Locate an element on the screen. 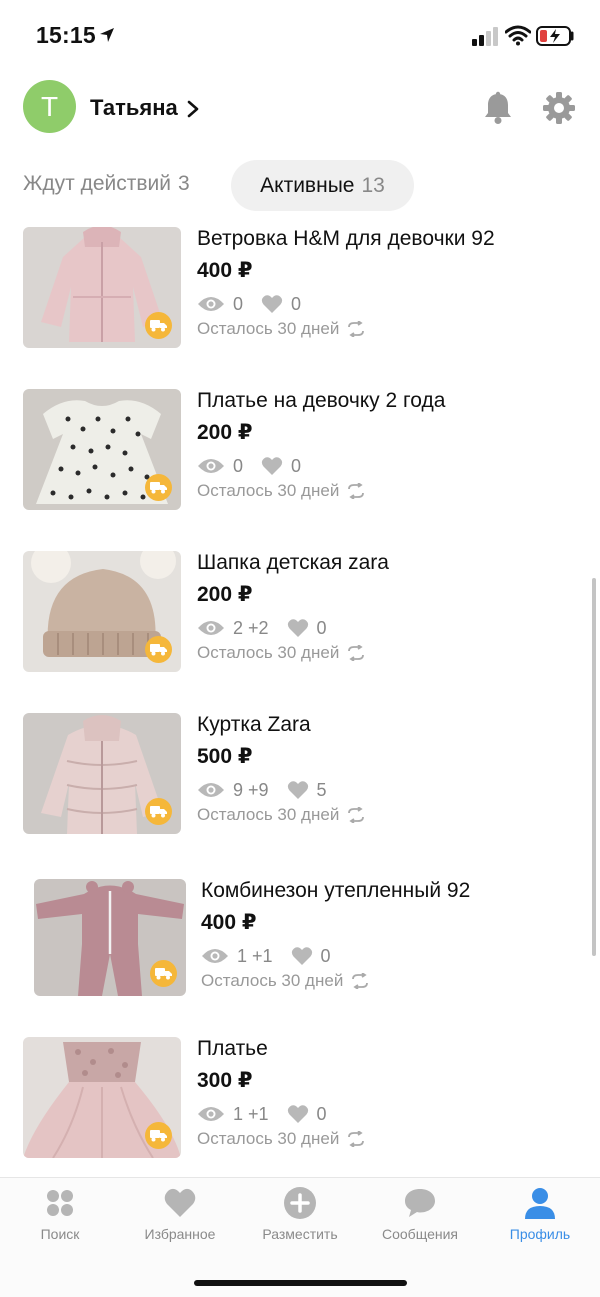 This screenshot has width=600, height=1297. listing-title: Куртка Zara is located at coordinates (281, 725).